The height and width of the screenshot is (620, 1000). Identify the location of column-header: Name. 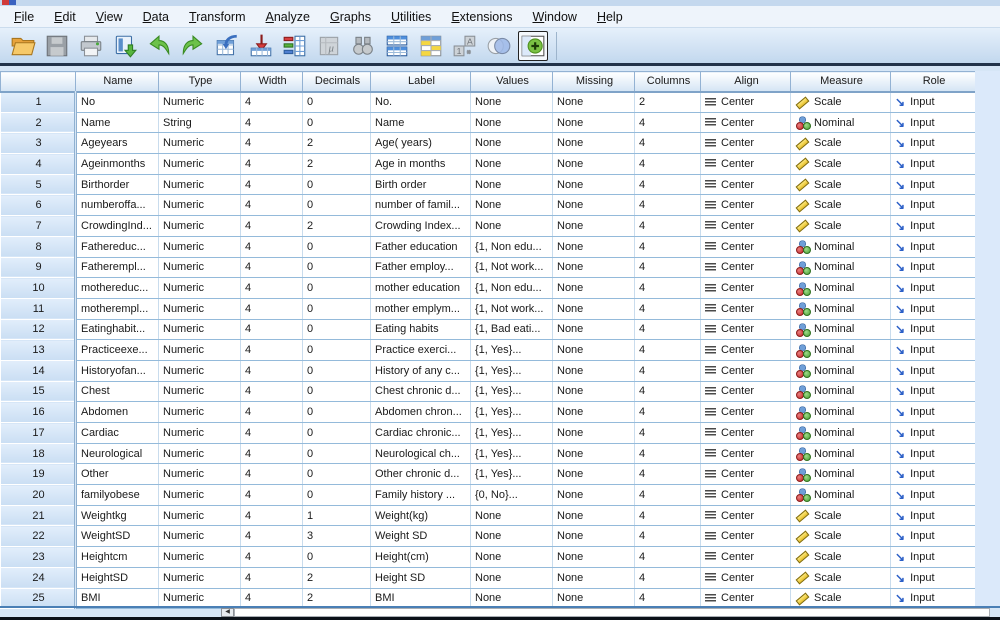
(117, 82).